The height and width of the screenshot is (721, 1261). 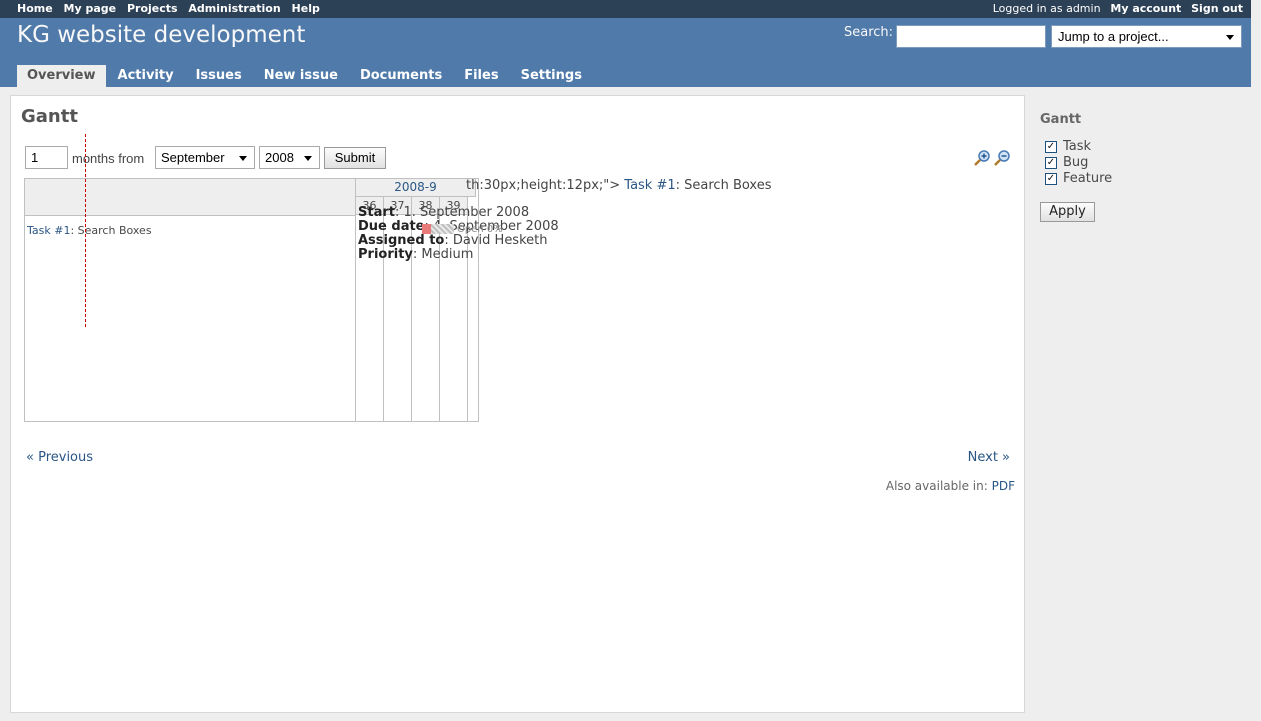 What do you see at coordinates (1067, 212) in the screenshot?
I see `apply-button: Apply` at bounding box center [1067, 212].